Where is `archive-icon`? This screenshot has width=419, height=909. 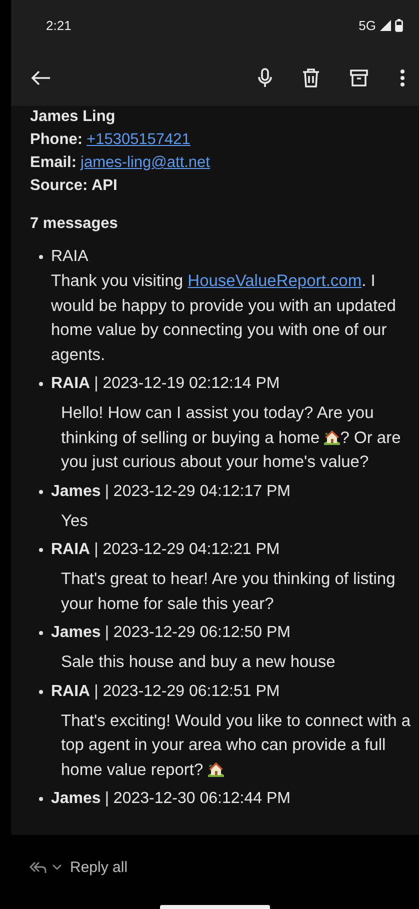 archive-icon is located at coordinates (359, 78).